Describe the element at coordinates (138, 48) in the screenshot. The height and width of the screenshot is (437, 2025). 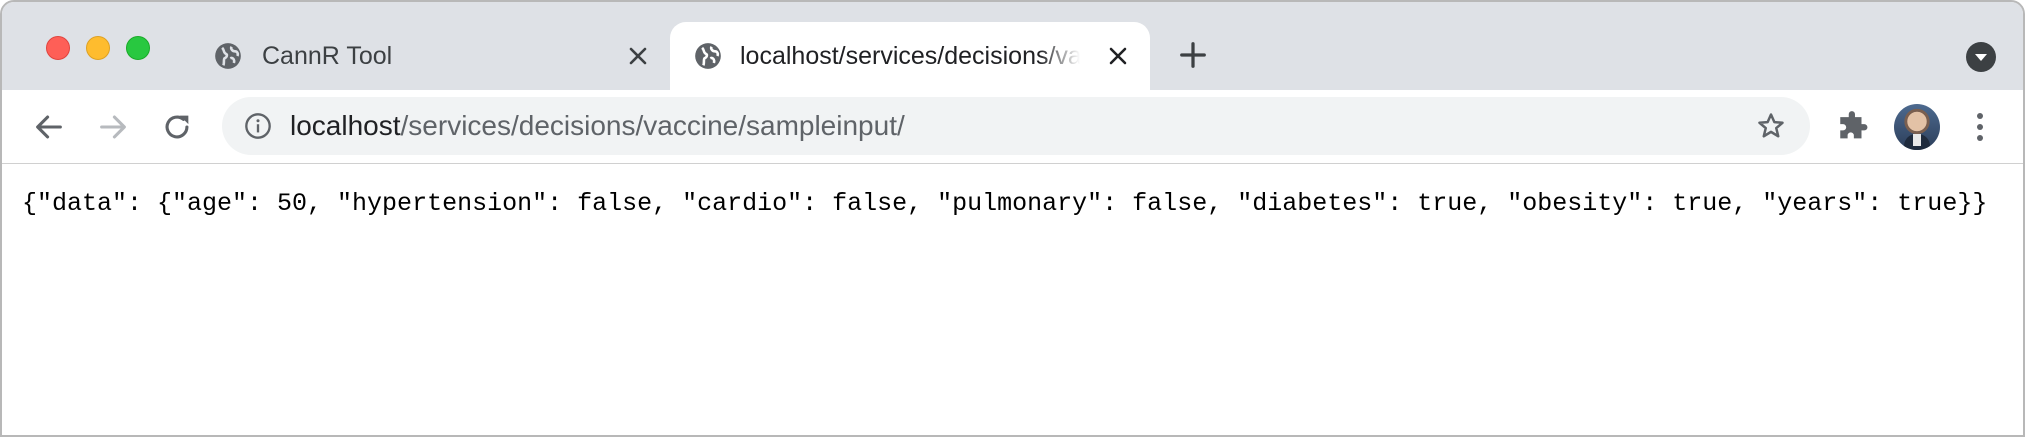
I see `zoom-window-button` at that location.